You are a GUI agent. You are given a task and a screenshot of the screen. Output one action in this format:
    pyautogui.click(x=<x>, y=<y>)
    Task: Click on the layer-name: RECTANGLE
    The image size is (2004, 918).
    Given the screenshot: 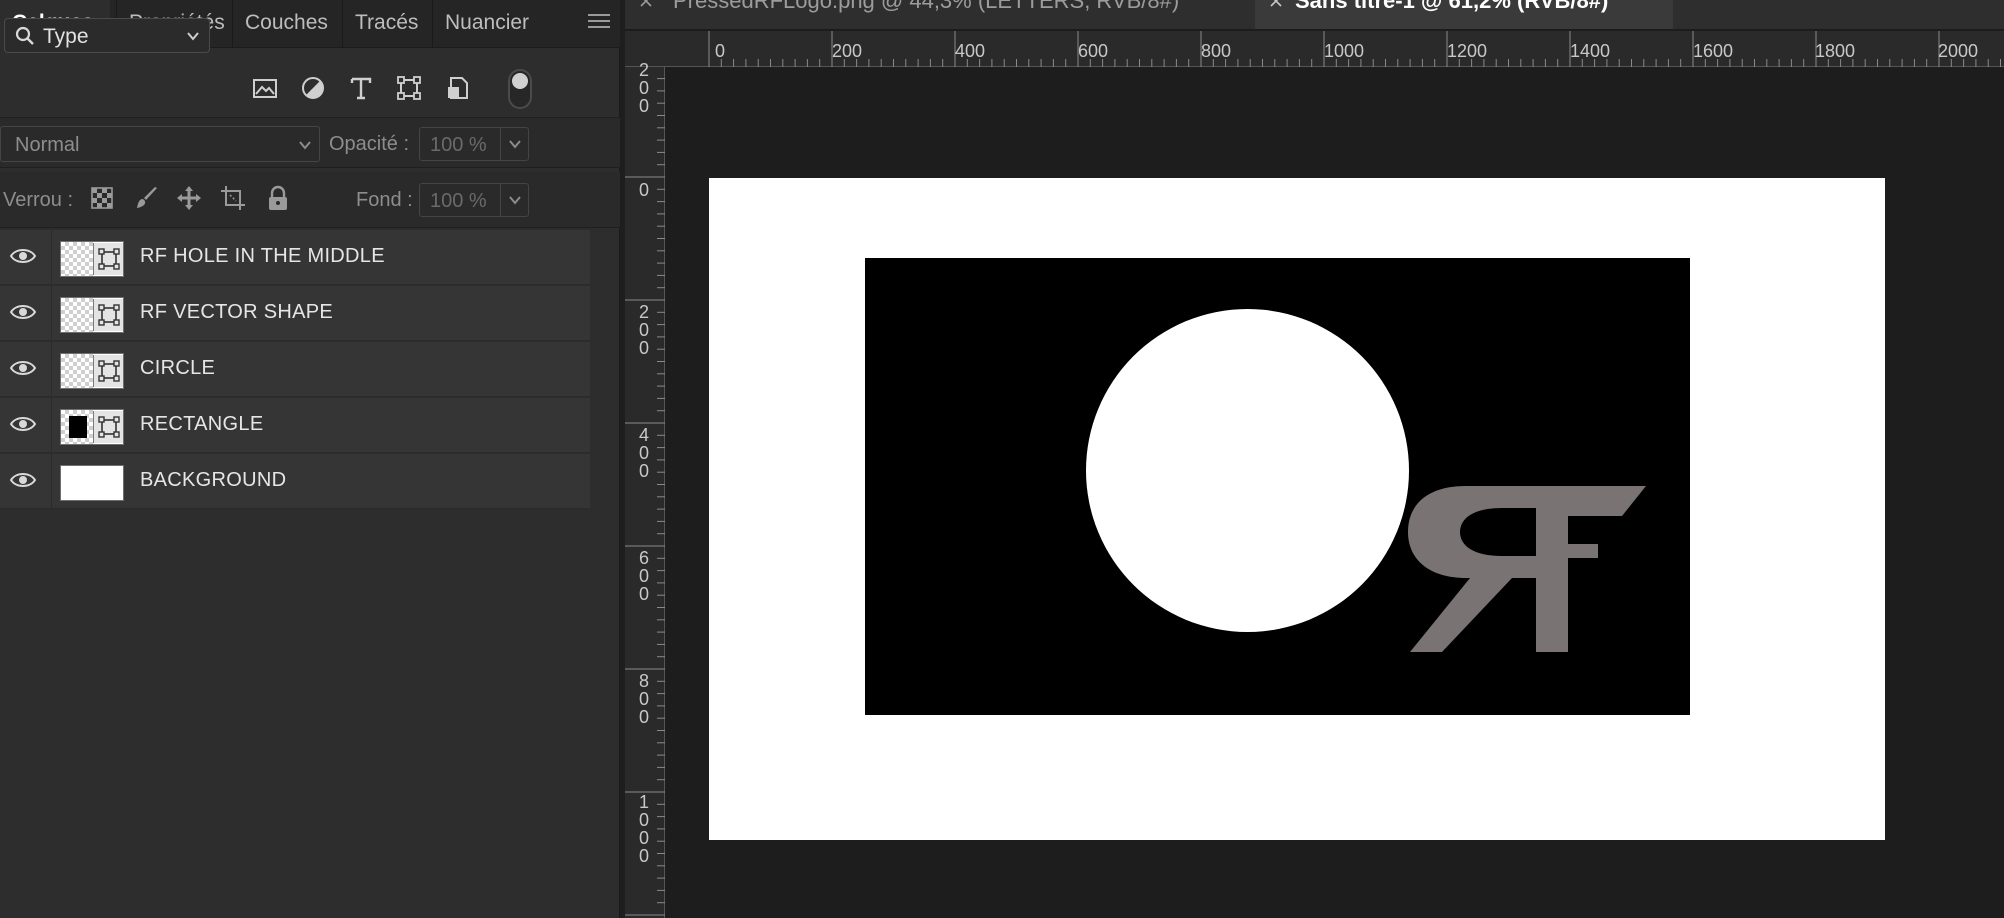 What is the action you would take?
    pyautogui.click(x=202, y=424)
    